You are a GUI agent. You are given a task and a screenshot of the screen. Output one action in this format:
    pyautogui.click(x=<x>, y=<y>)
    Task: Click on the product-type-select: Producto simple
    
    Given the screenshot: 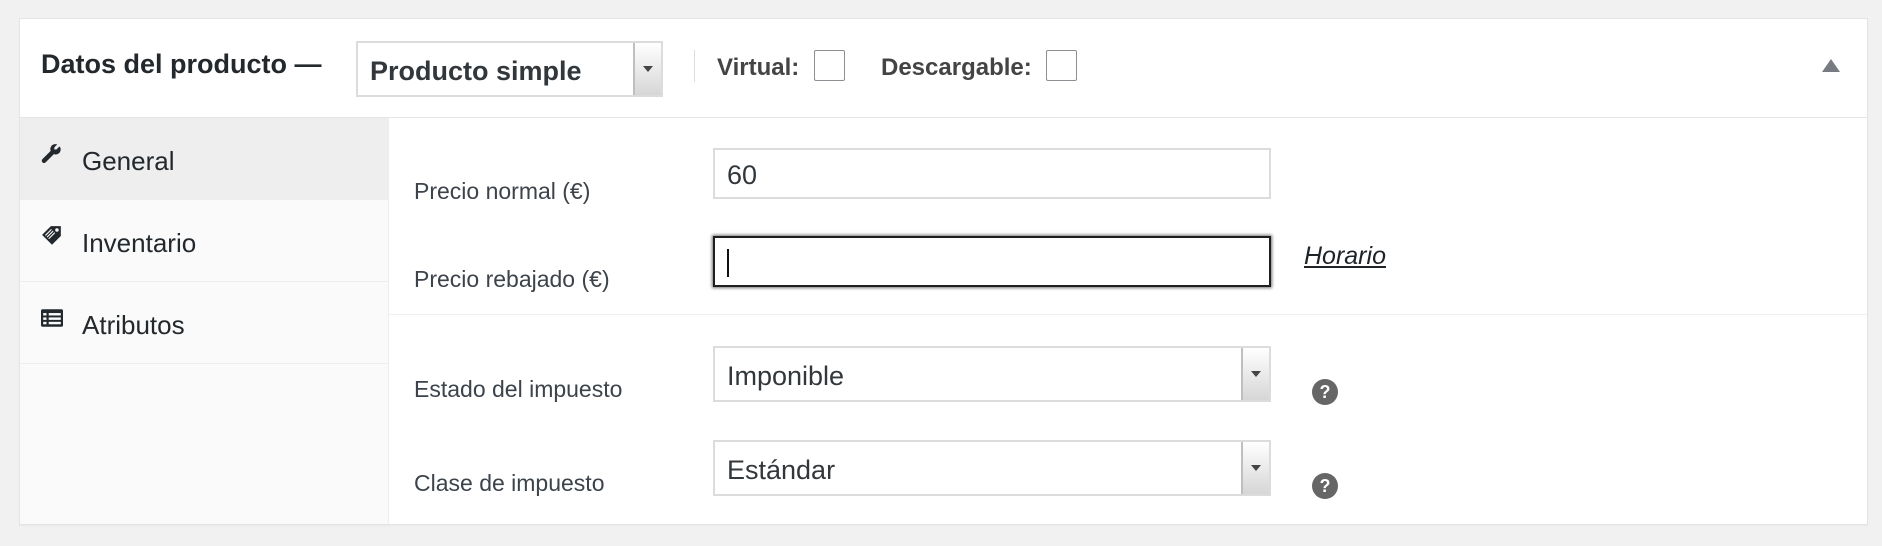 What is the action you would take?
    pyautogui.click(x=509, y=69)
    